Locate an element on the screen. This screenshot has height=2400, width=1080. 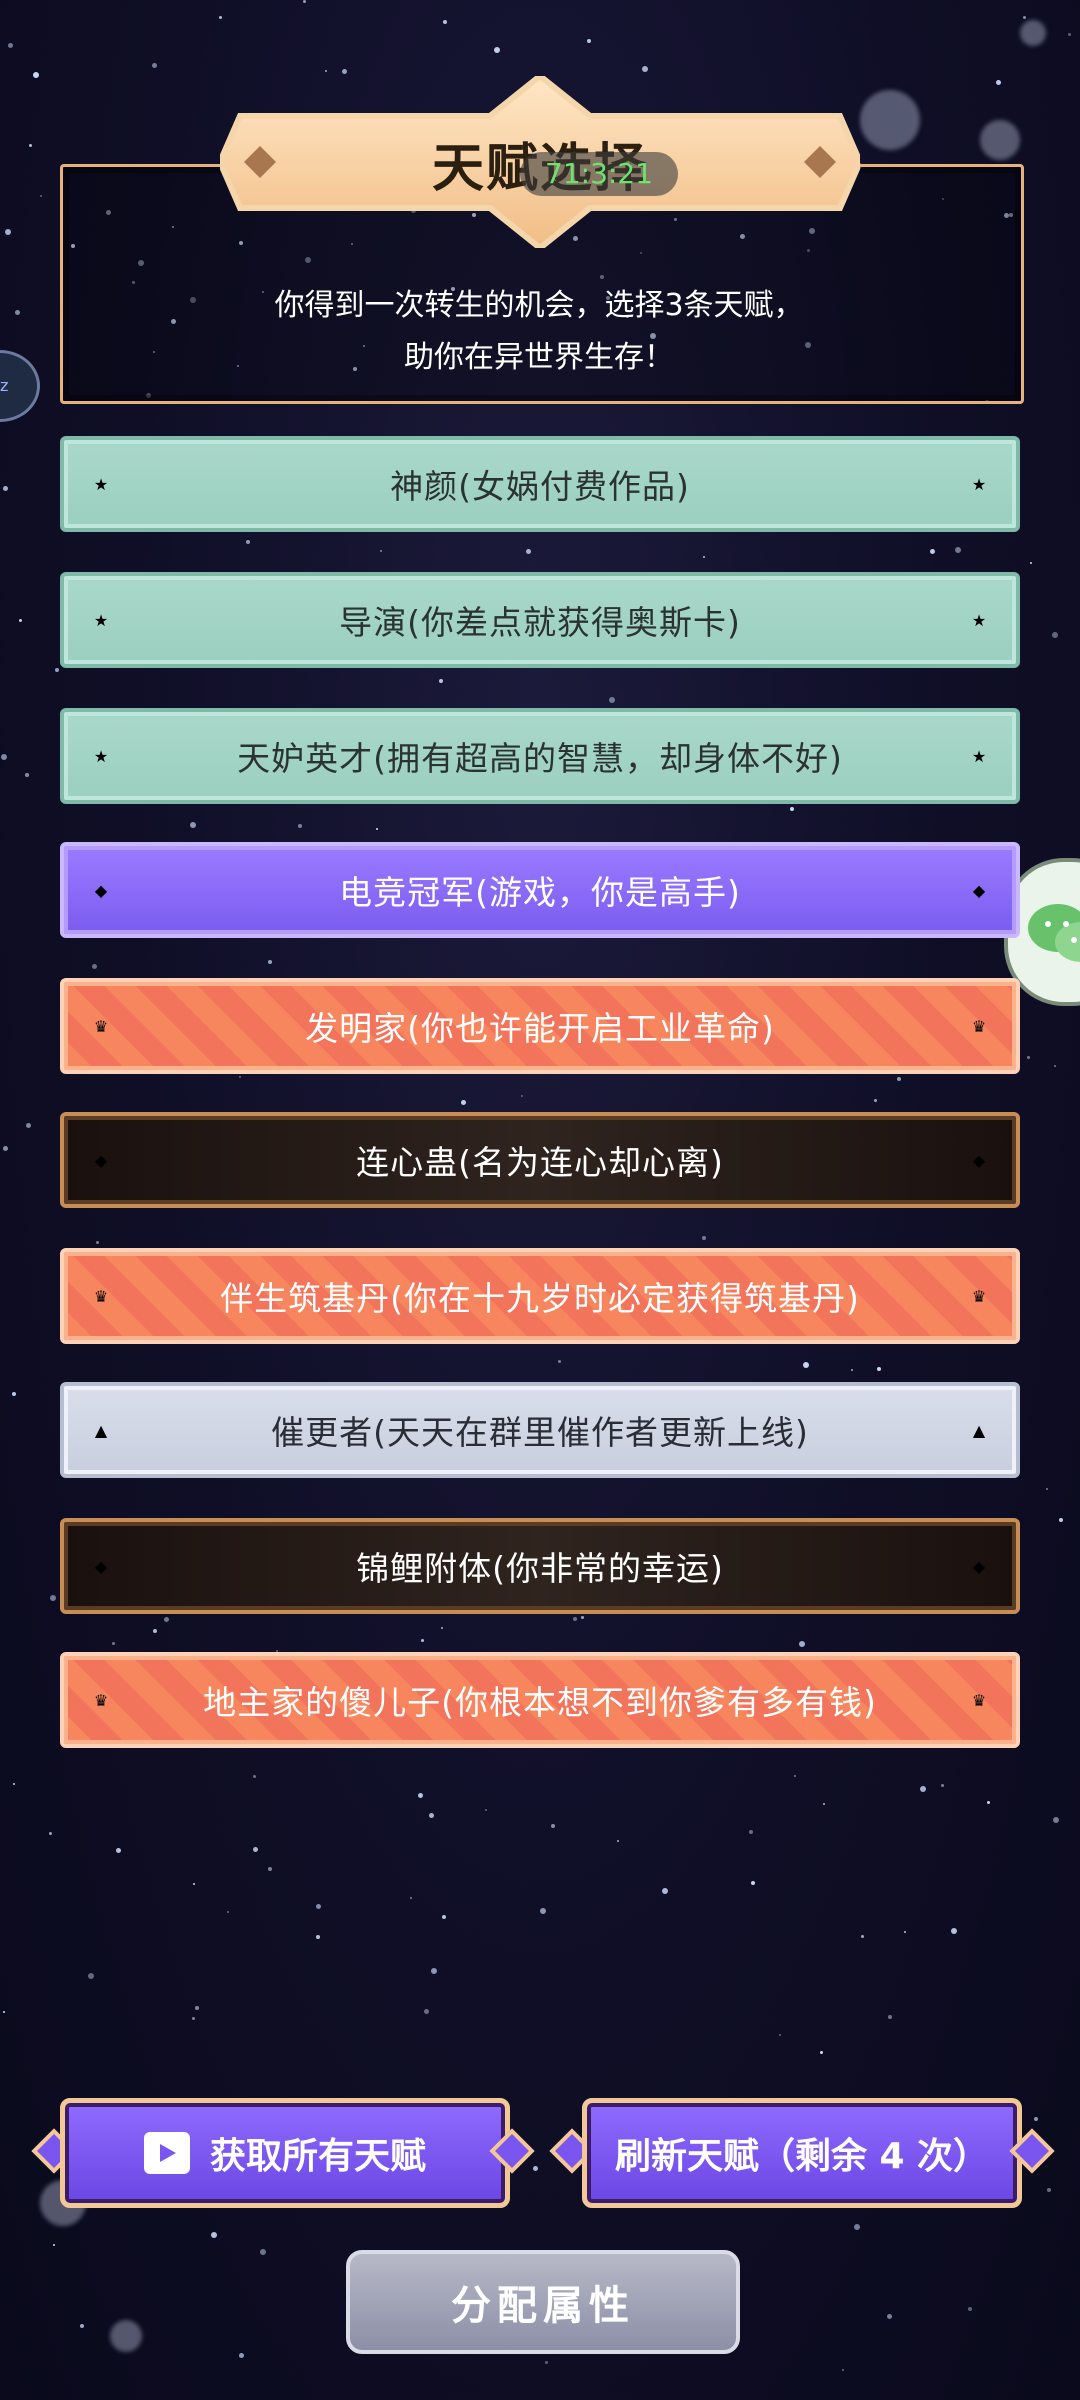
talent-card: ▲ 催更者(天天在群里催作者更新上线) ▲ is located at coordinates (540, 1430).